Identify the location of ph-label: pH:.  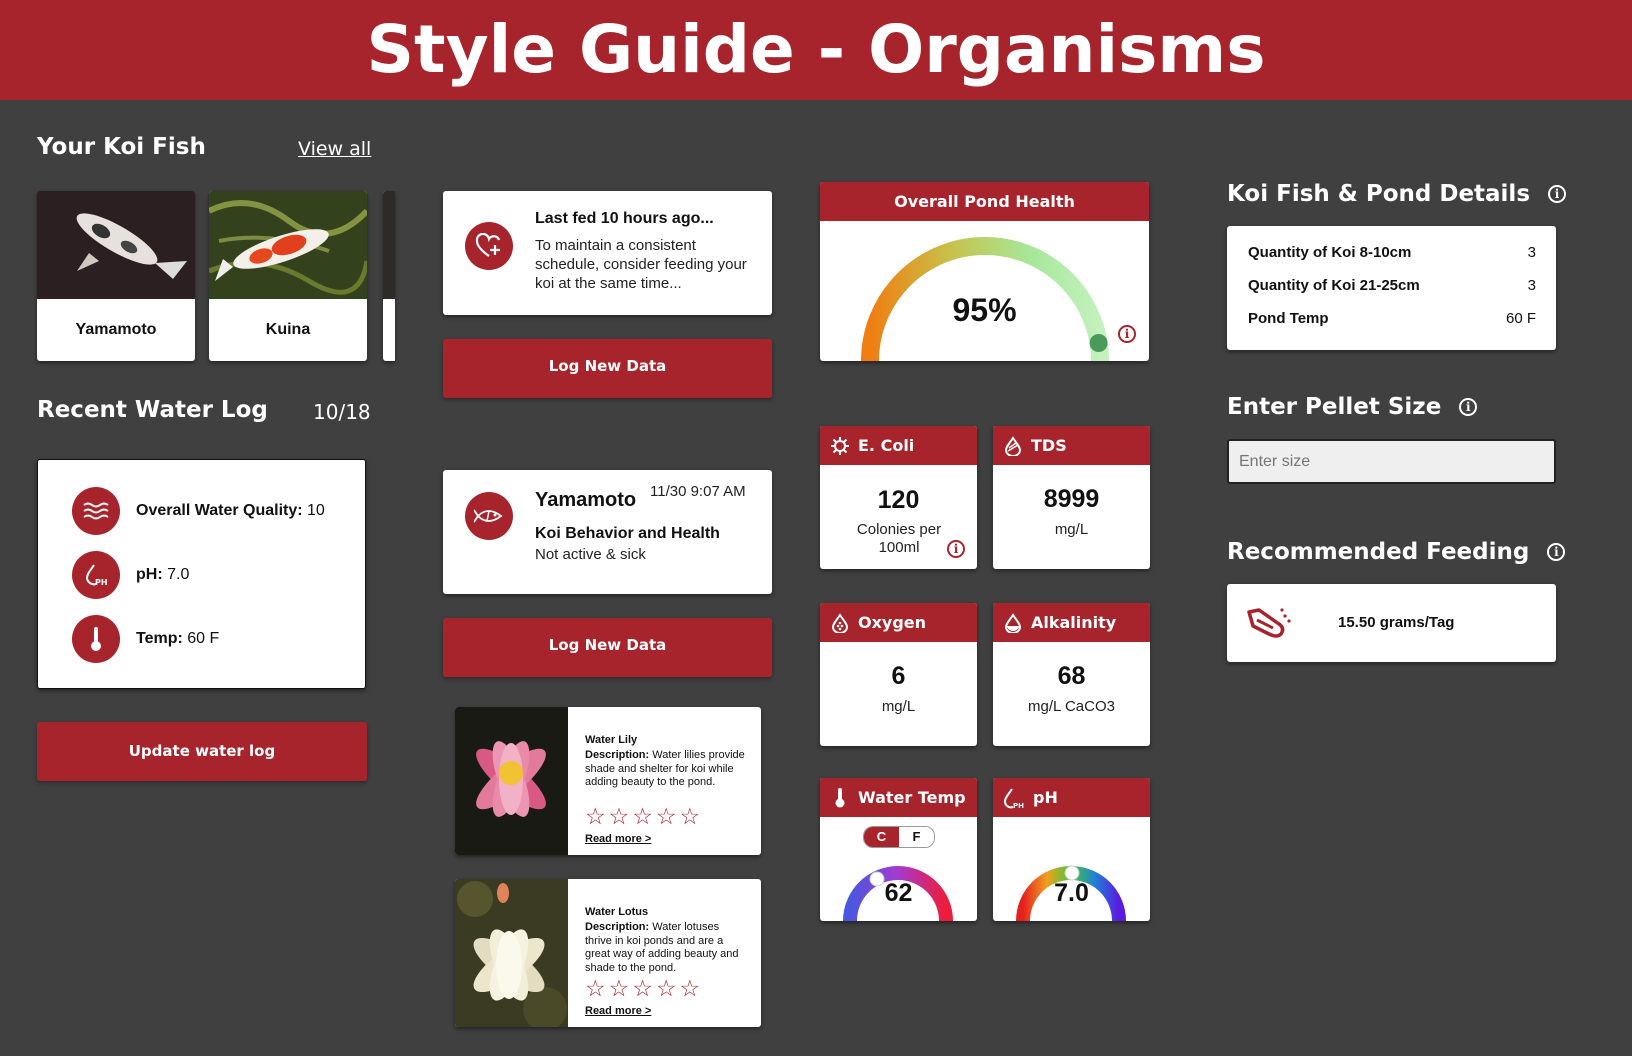
(149, 574).